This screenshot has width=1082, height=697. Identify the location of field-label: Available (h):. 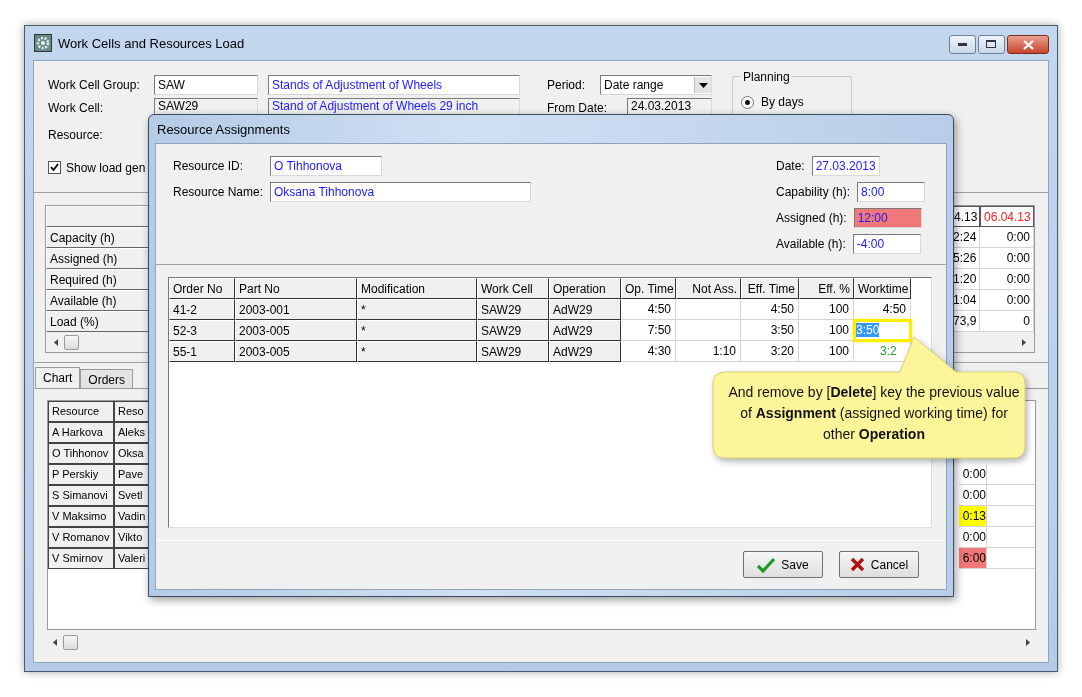
(811, 244).